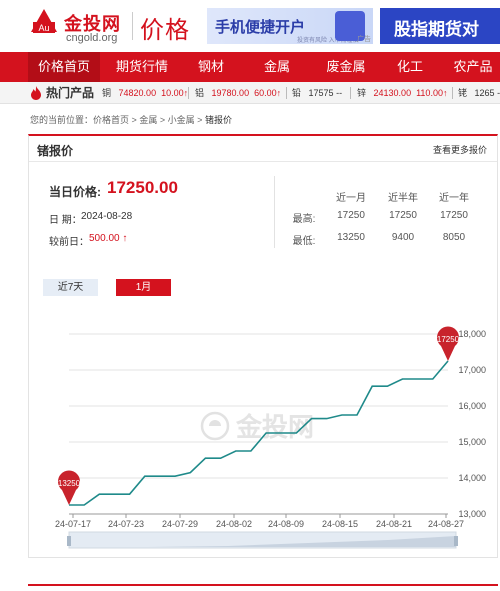 The image size is (500, 591). Describe the element at coordinates (263, 149) in the screenshot. I see `panel-header: 锗报价 查看更多报价` at that location.